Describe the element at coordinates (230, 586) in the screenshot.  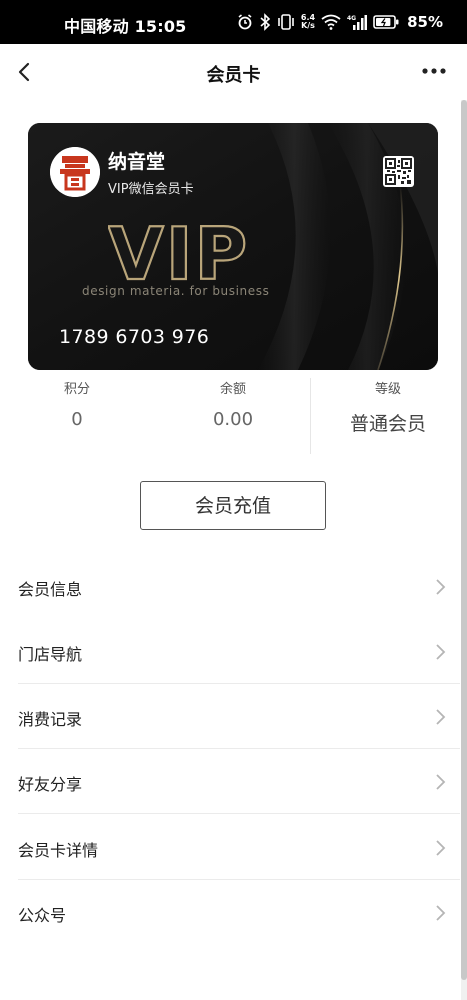
I see `menu-item-member-info: 会员信息` at that location.